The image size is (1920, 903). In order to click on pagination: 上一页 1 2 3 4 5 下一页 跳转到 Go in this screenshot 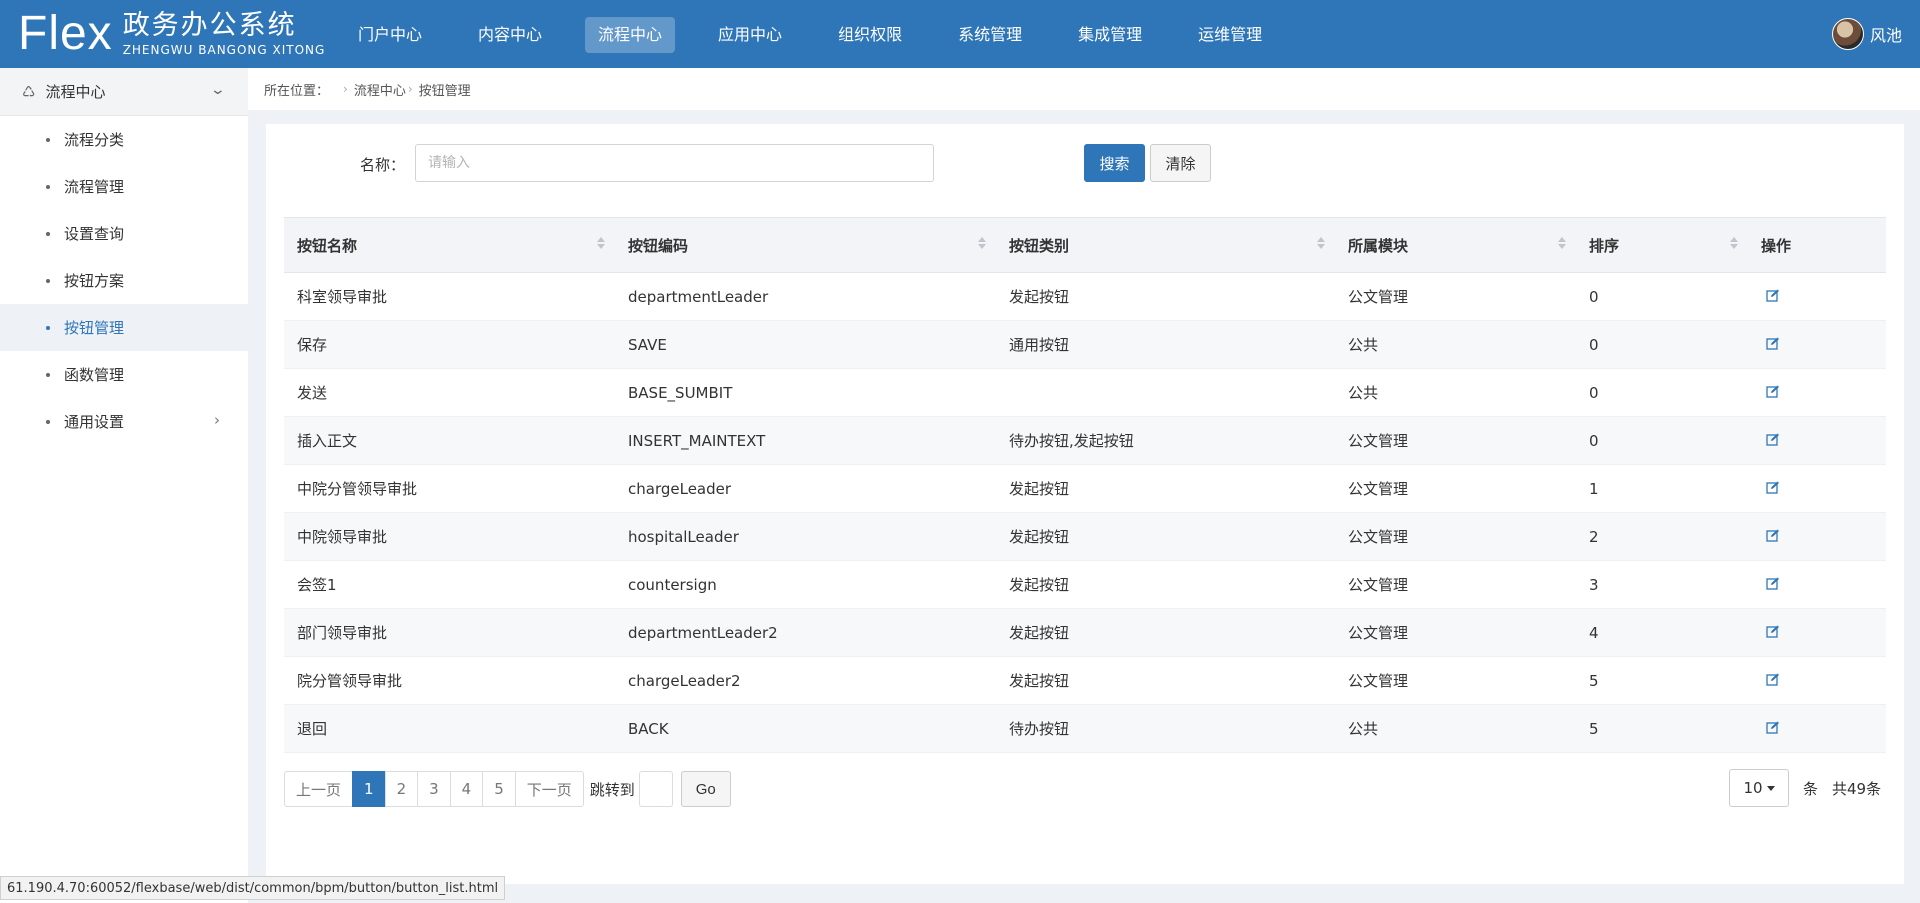, I will do `click(507, 789)`.